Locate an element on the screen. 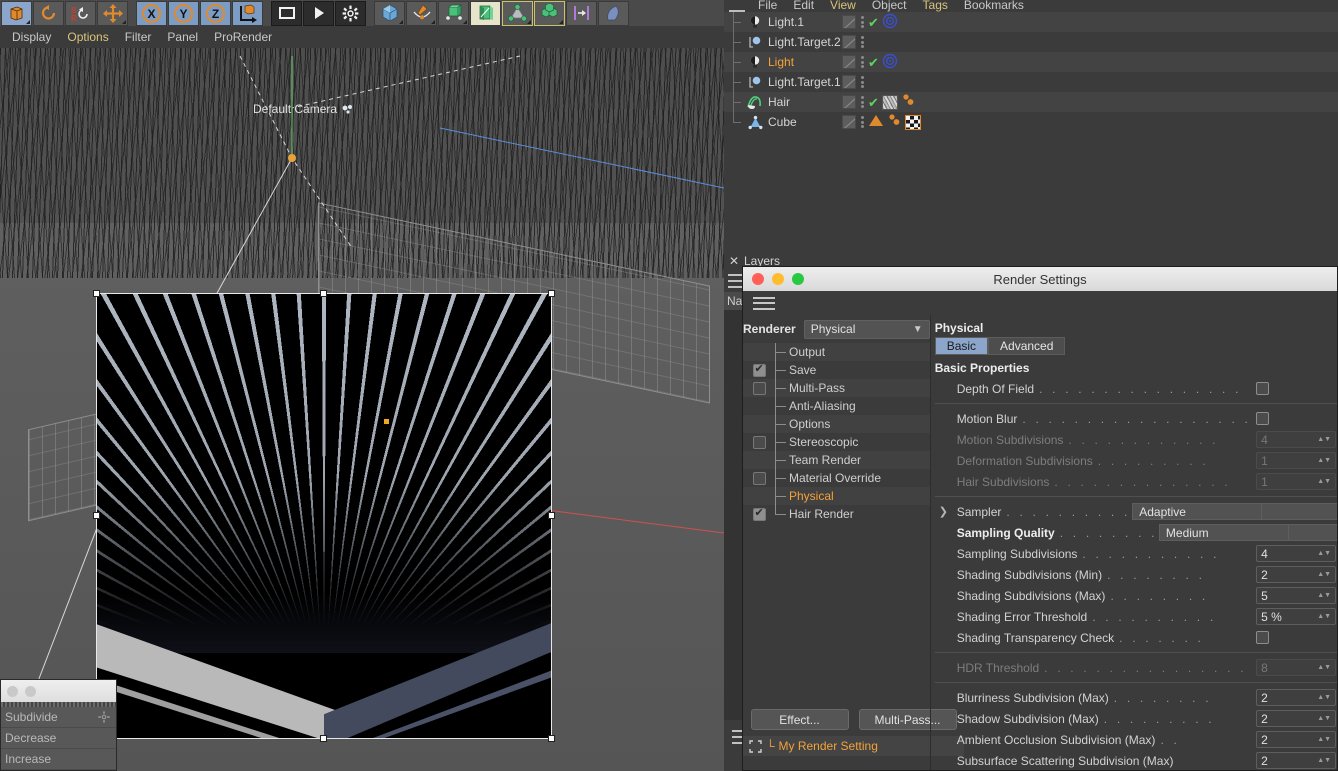  tree-item-stereoscopic: Stereoscopic is located at coordinates (836, 442).